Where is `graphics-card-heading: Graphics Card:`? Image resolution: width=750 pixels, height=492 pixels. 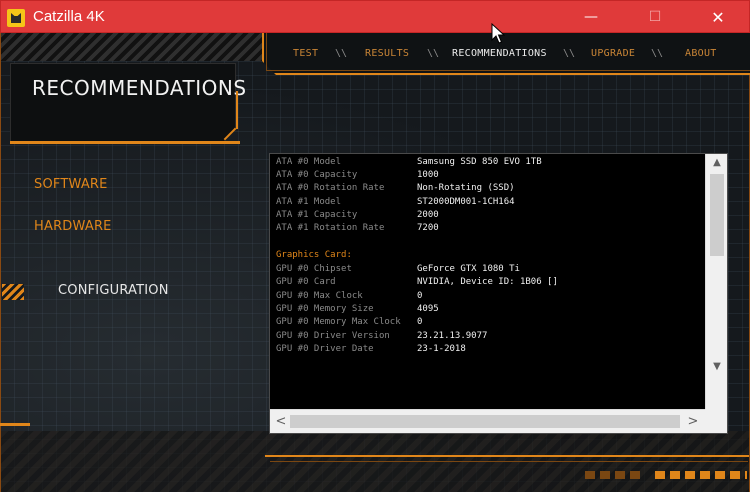 graphics-card-heading: Graphics Card: is located at coordinates (314, 255).